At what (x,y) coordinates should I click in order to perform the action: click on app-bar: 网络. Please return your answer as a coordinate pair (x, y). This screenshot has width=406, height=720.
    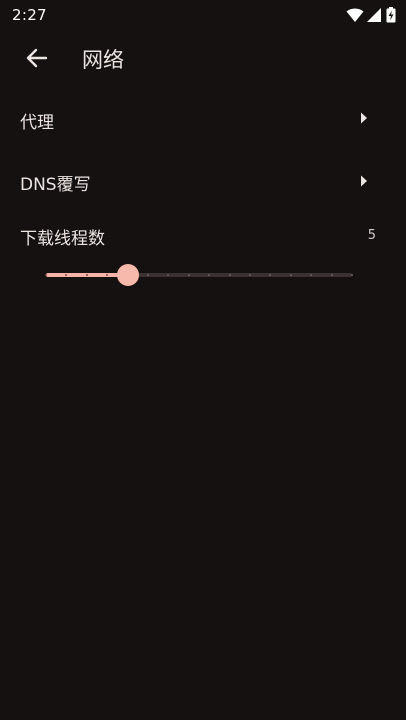
    Looking at the image, I should click on (203, 58).